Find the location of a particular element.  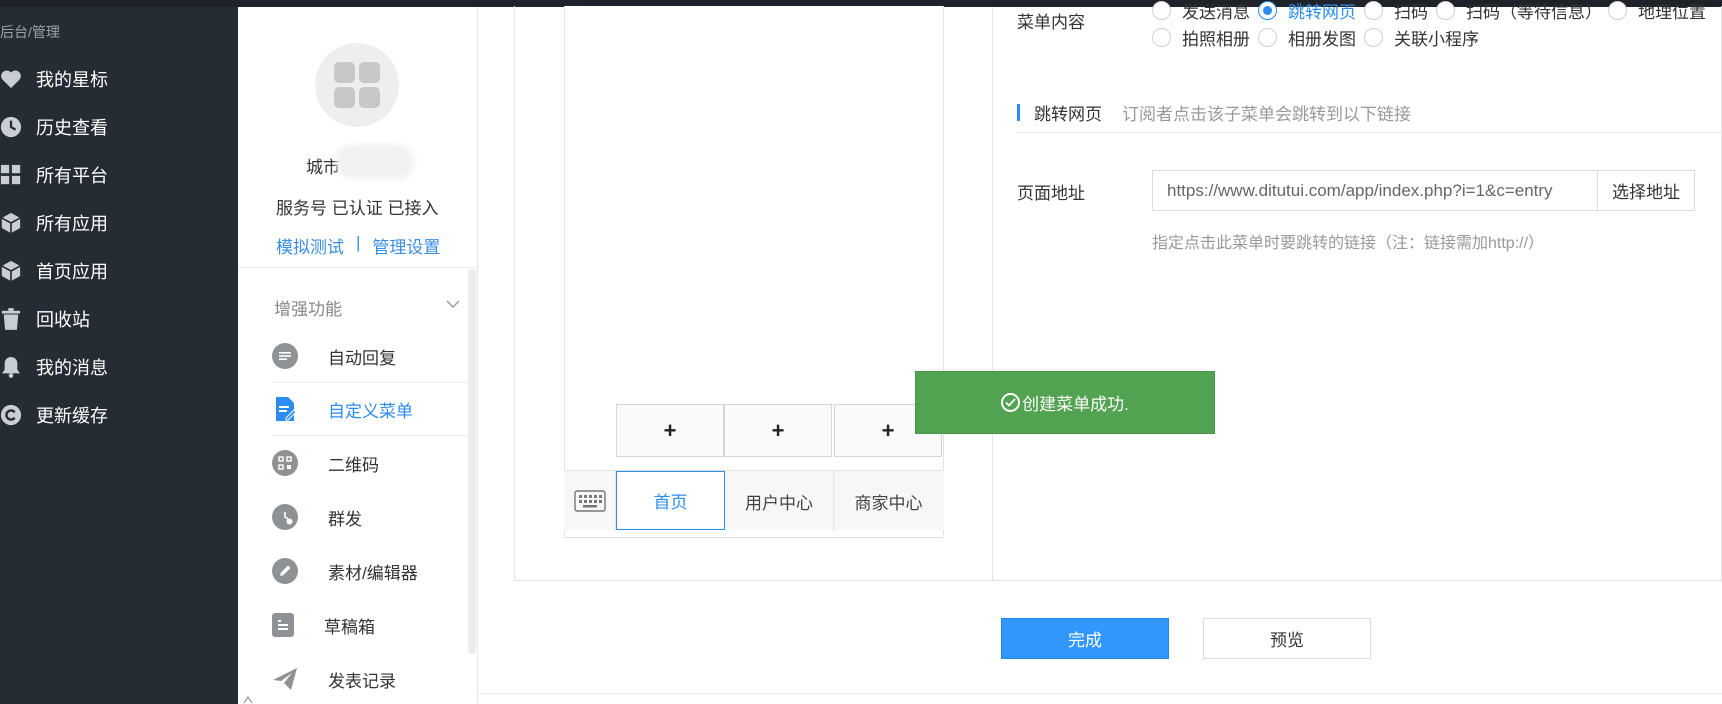

menu-tab-home: 首页 is located at coordinates (670, 500).